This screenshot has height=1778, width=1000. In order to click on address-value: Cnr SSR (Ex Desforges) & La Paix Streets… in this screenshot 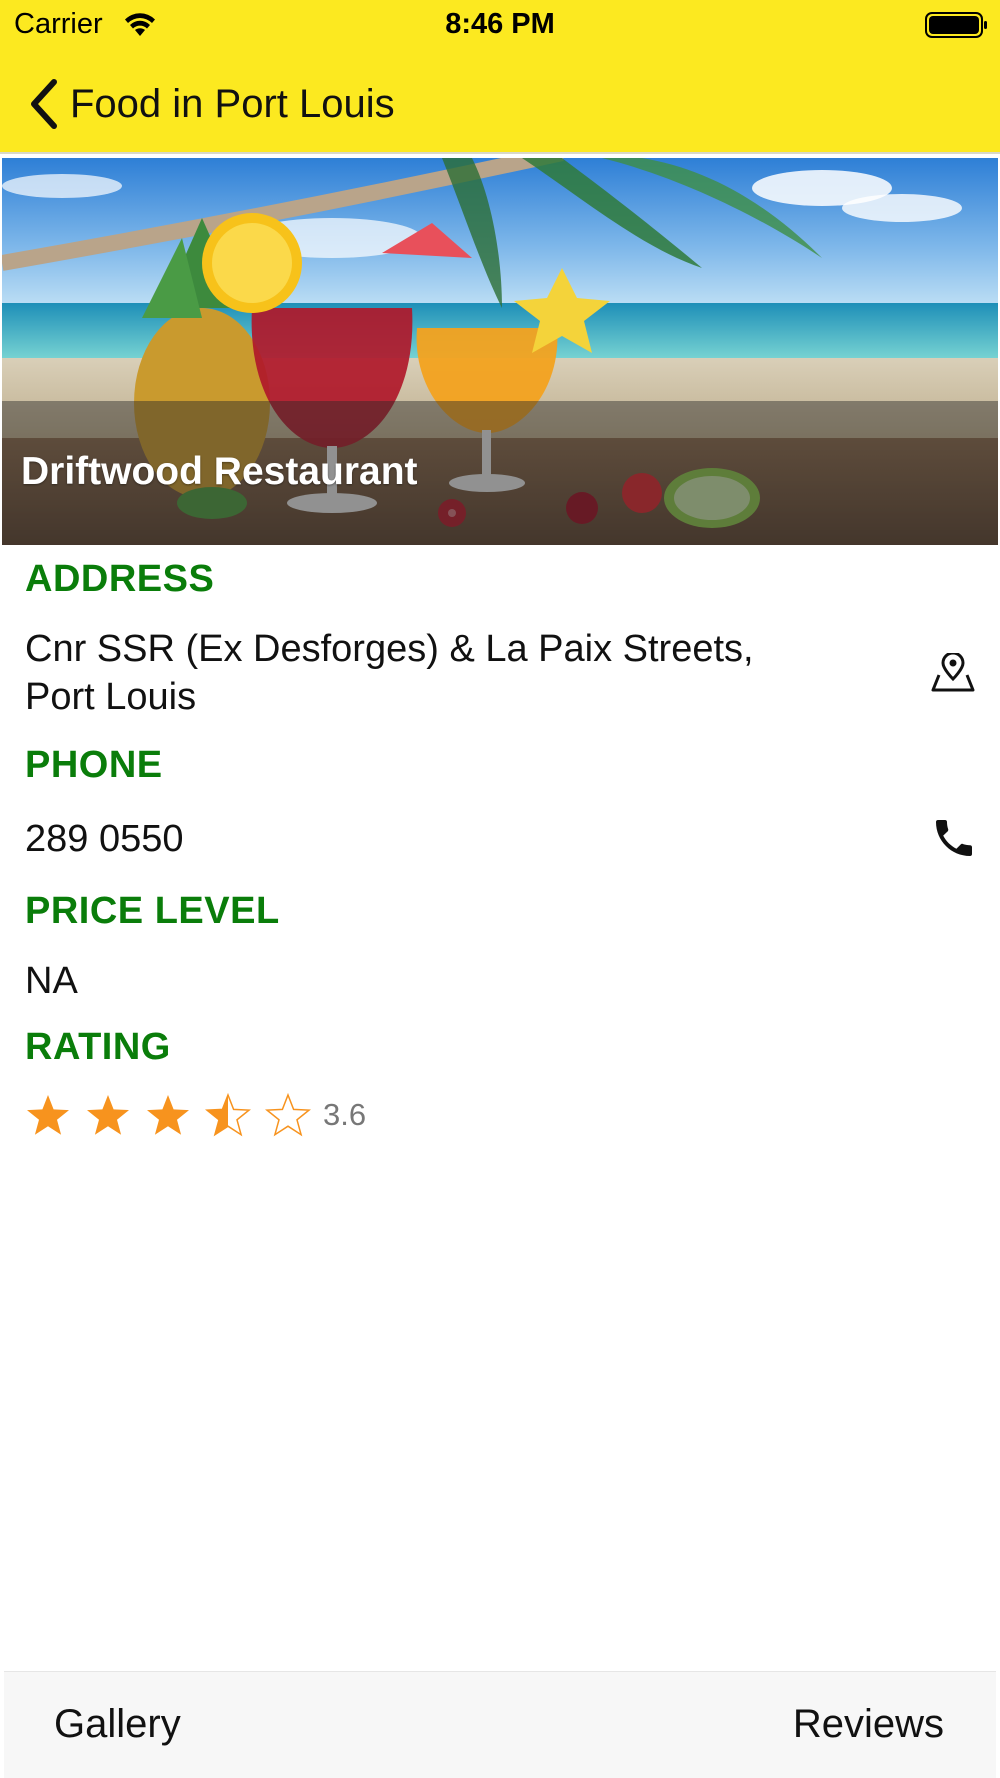, I will do `click(389, 673)`.